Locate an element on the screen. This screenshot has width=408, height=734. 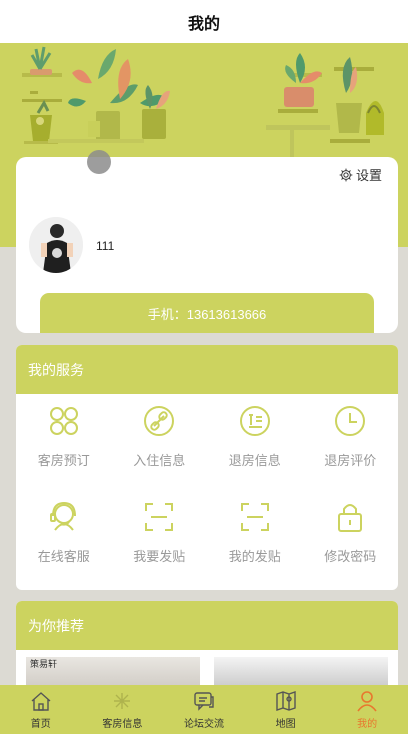
service-room-booking: 客房预订 is located at coordinates (64, 450).